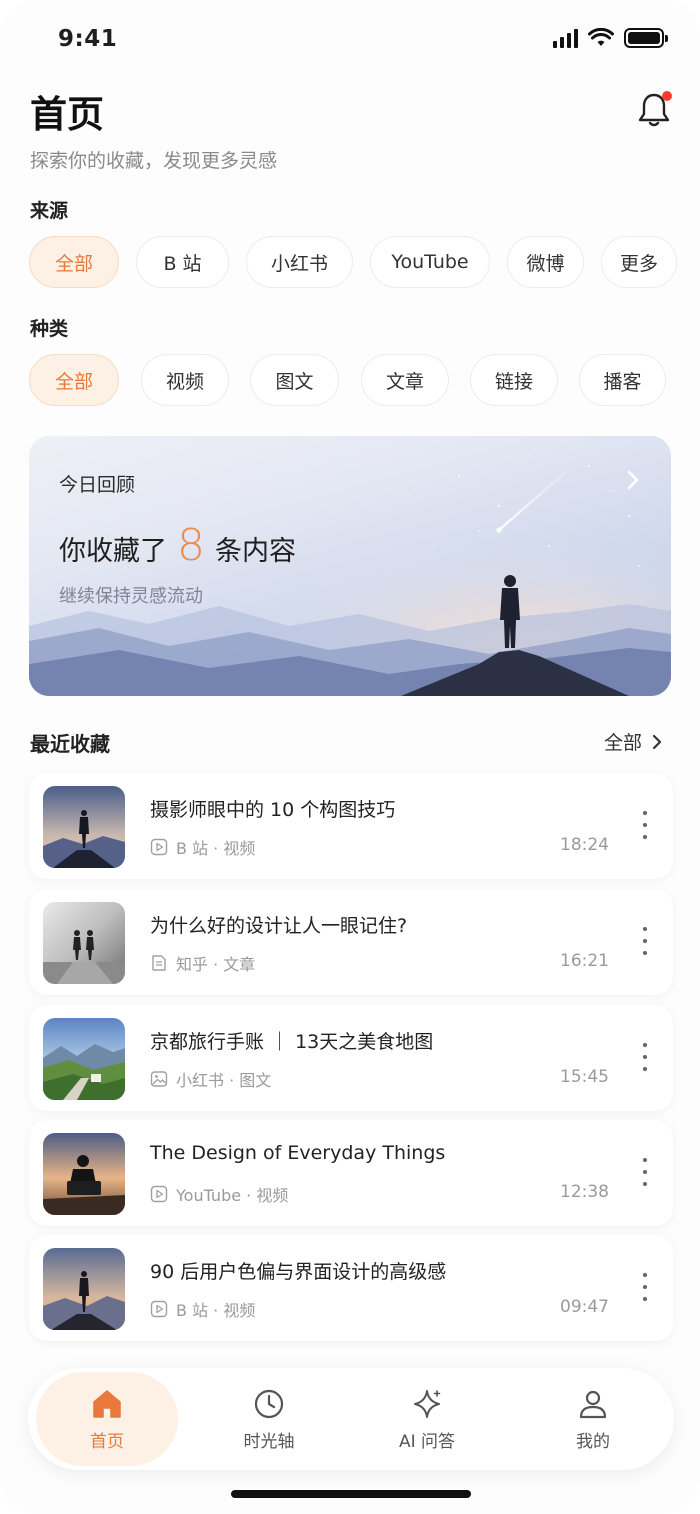 The image size is (700, 1514). I want to click on banner-headline: 你收藏了 8 条内容, so click(177, 546).